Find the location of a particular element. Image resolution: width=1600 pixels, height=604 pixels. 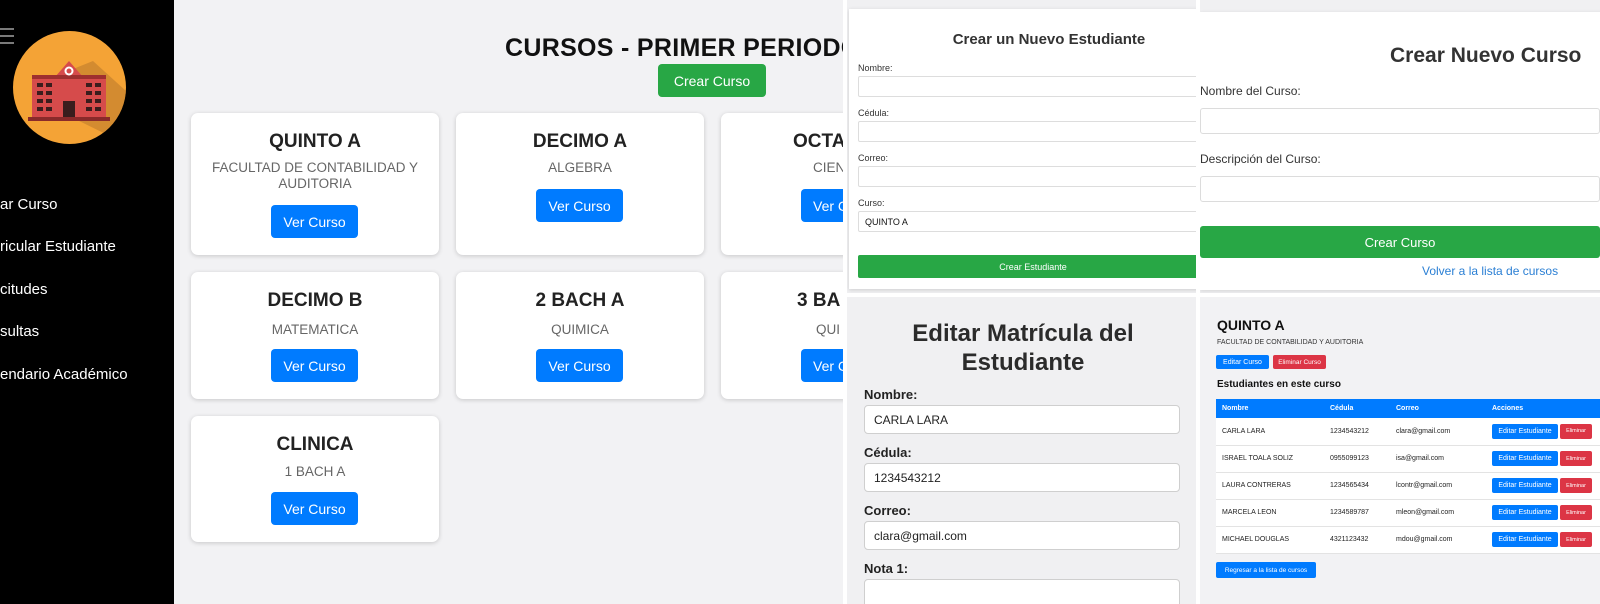

course-card: 2 BACH A QUIMICA Ver Curso is located at coordinates (580, 335).